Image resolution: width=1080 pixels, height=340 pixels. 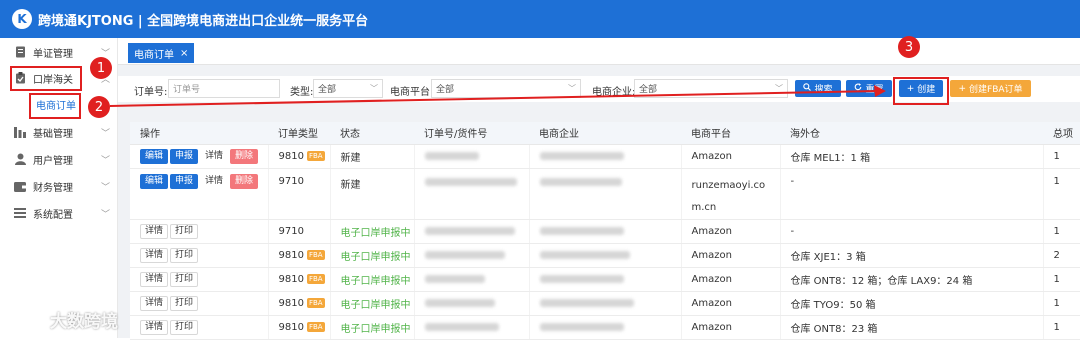 What do you see at coordinates (27, 319) in the screenshot?
I see `watermark-logo-icon` at bounding box center [27, 319].